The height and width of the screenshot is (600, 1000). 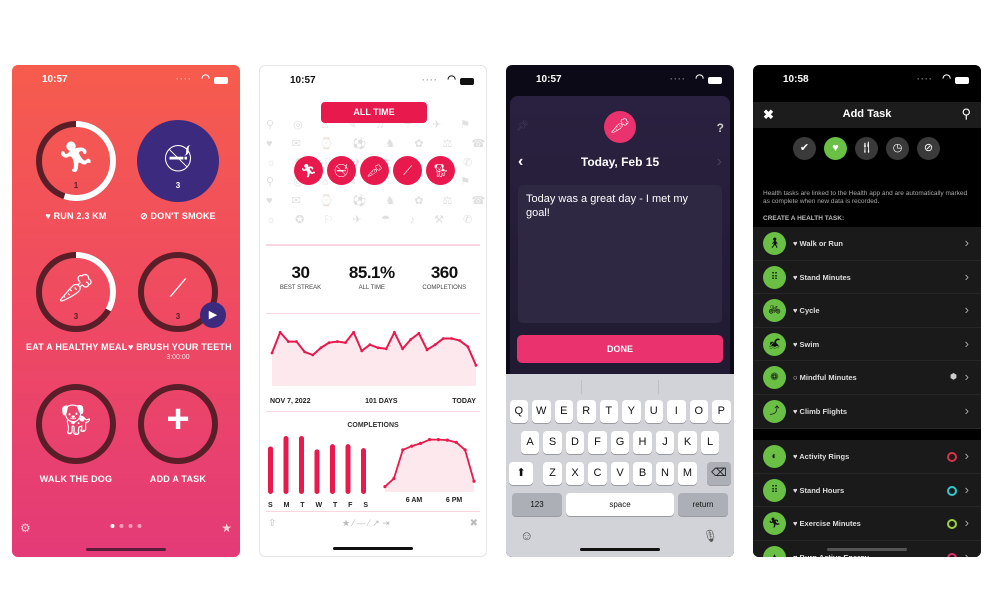 What do you see at coordinates (407, 170) in the screenshot?
I see `toothbrush-icon: ⟋` at bounding box center [407, 170].